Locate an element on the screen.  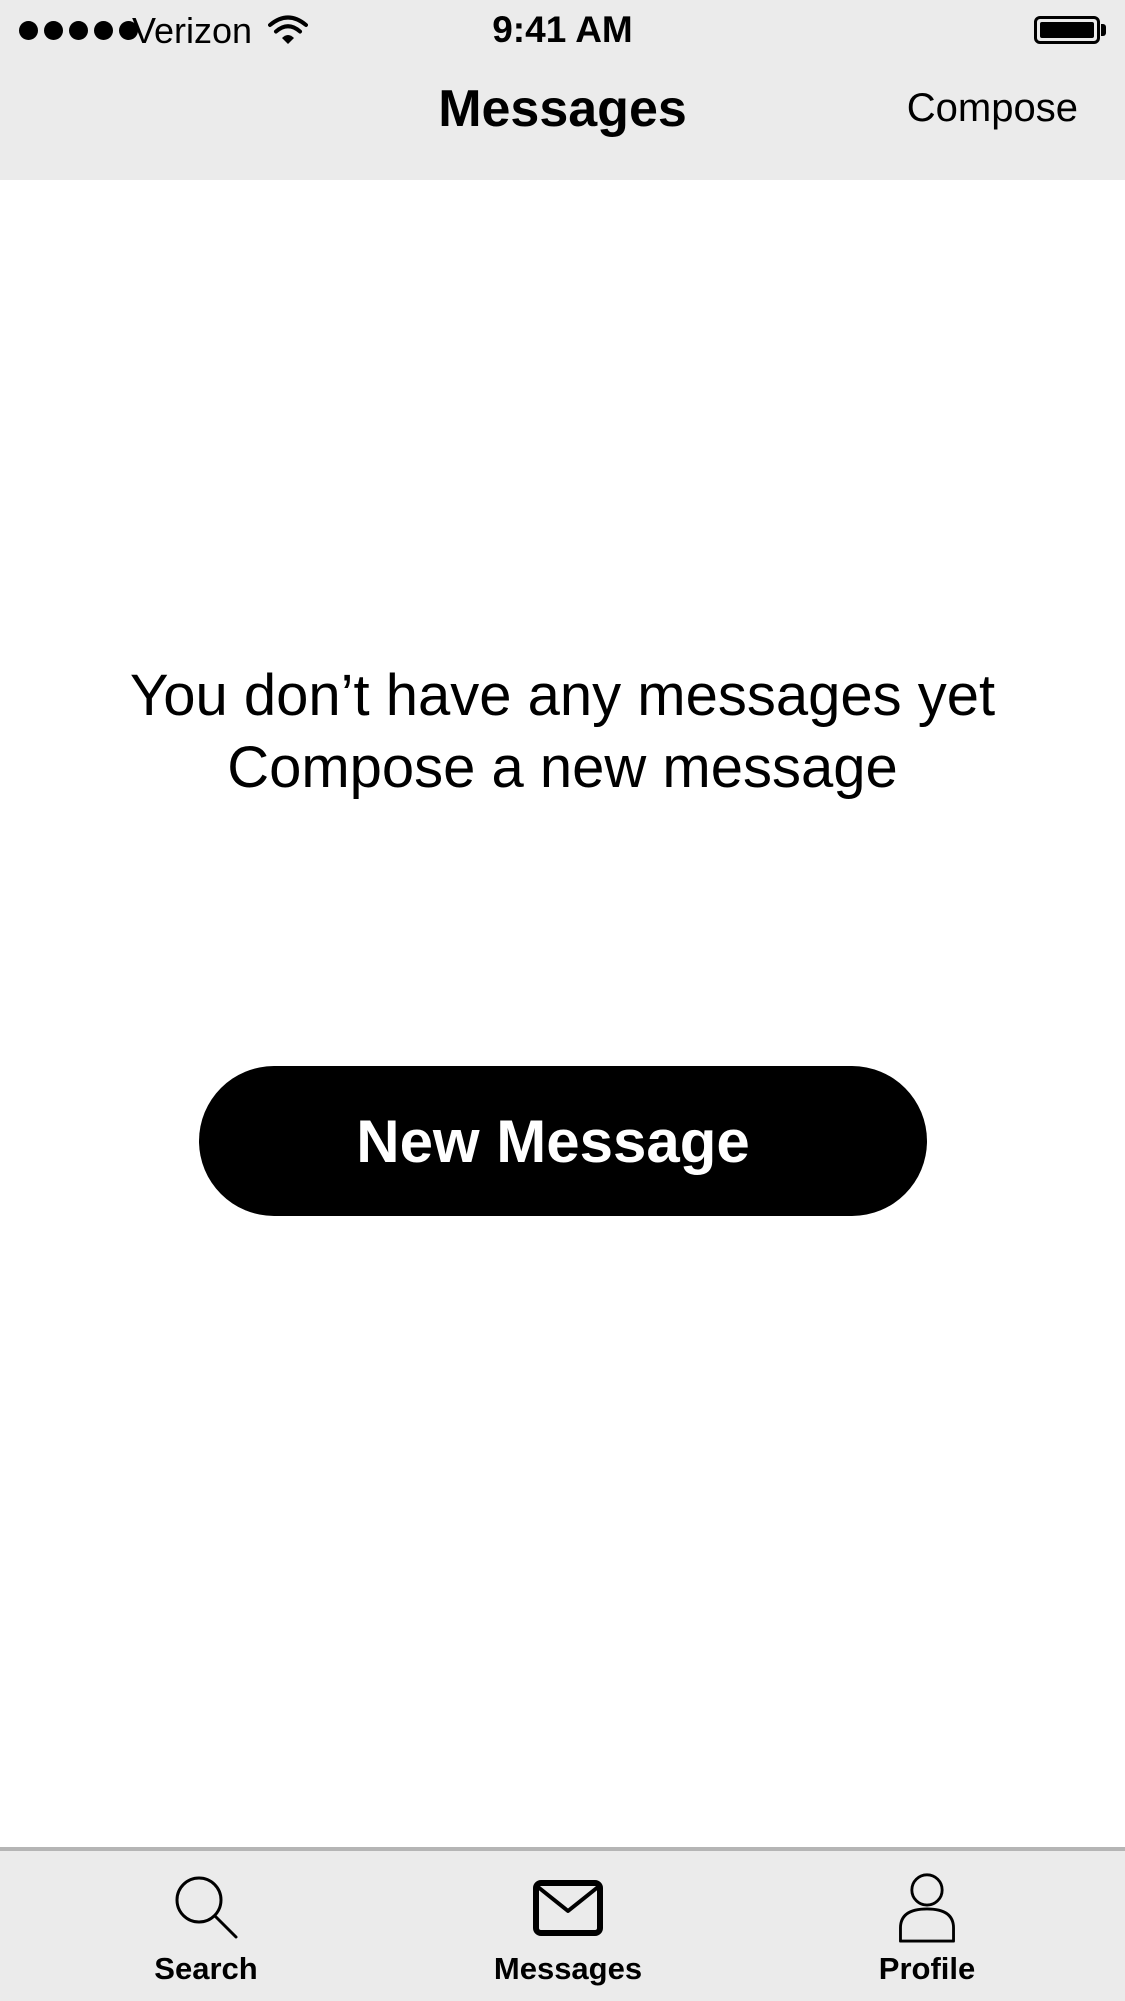
tab-bar: Search Messages Profile is located at coordinates (562, 1924).